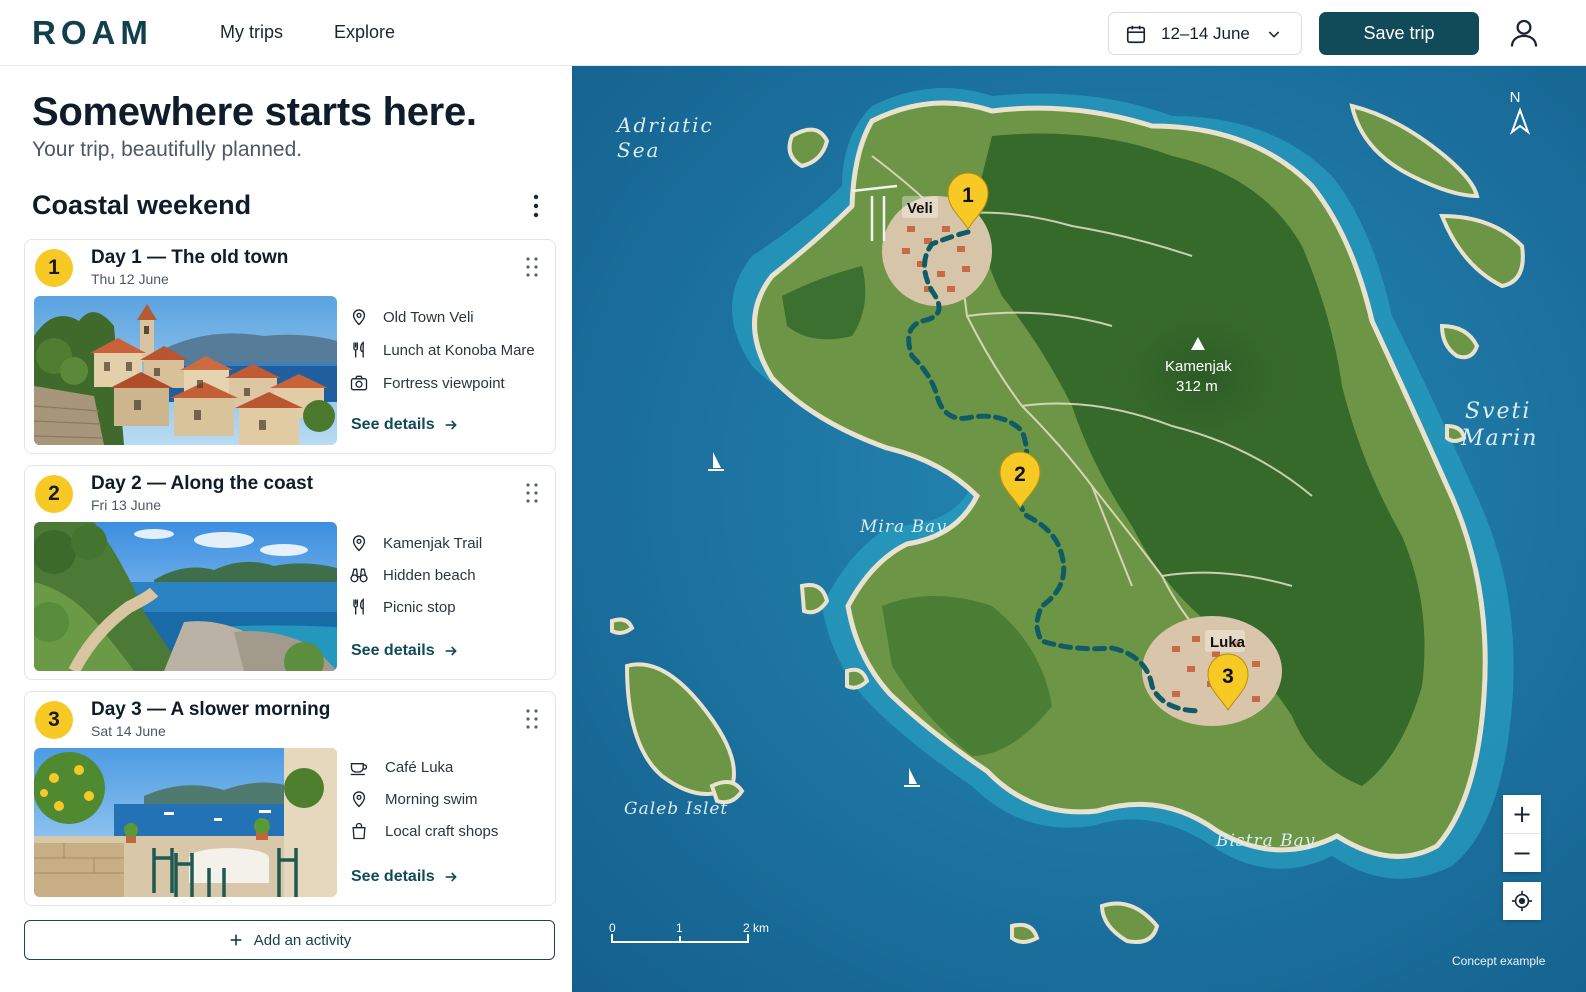  What do you see at coordinates (359, 383) in the screenshot?
I see `camera-icon` at bounding box center [359, 383].